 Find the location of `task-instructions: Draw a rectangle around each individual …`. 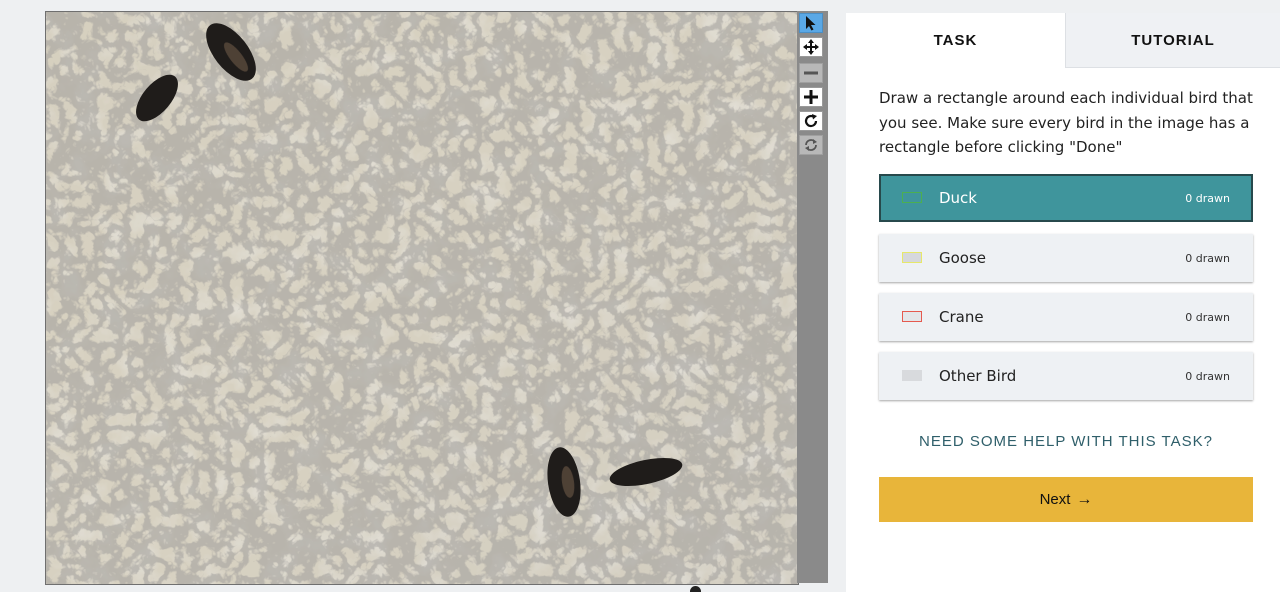

task-instructions: Draw a rectangle around each individual … is located at coordinates (1066, 122).